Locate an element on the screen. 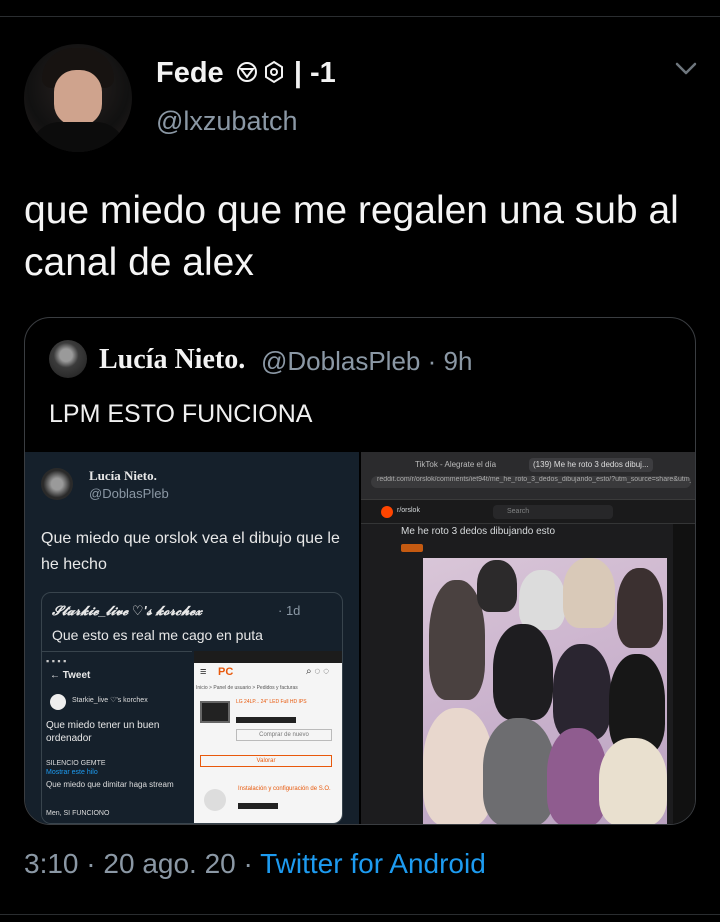  reddit-icon is located at coordinates (387, 512).